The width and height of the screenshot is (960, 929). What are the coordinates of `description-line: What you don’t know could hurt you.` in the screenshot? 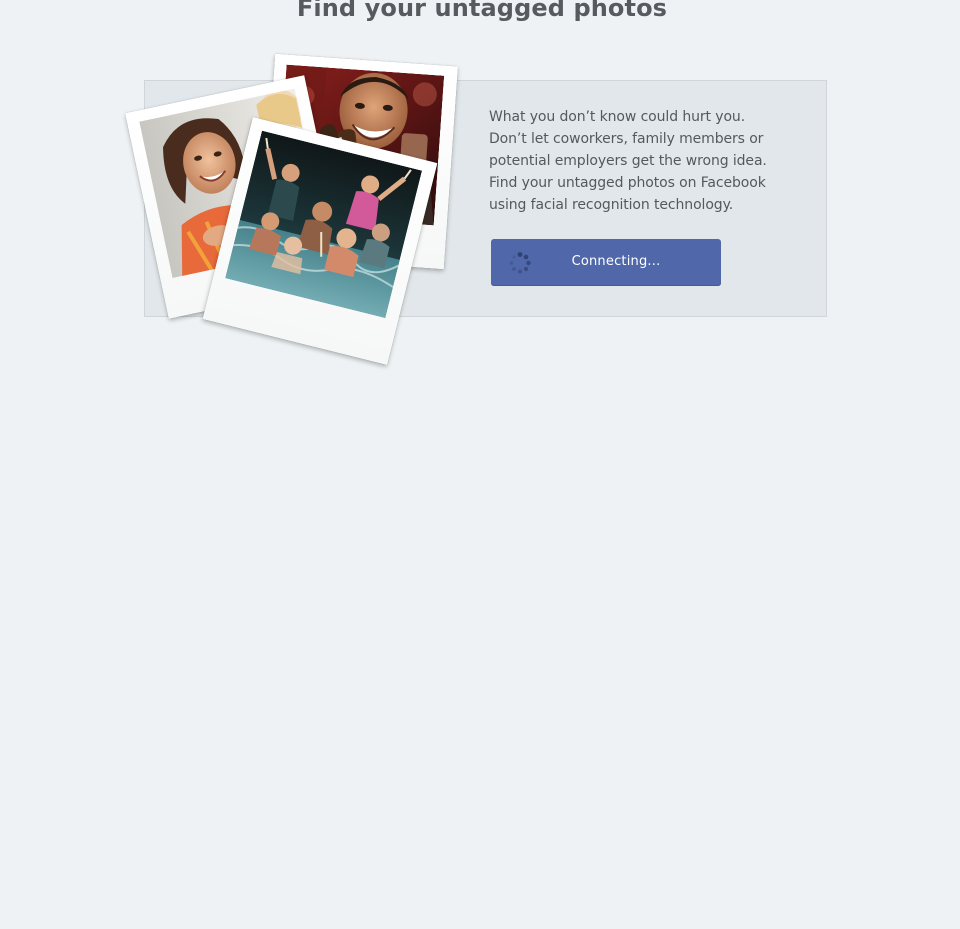 It's located at (617, 117).